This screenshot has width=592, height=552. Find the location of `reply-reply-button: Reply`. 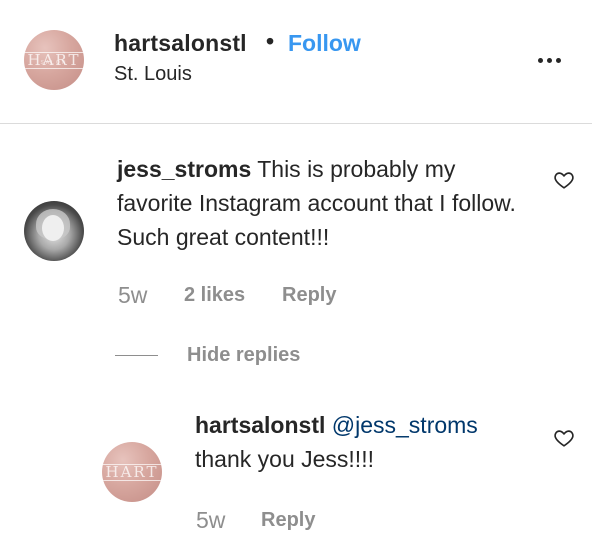

reply-reply-button: Reply is located at coordinates (288, 520).